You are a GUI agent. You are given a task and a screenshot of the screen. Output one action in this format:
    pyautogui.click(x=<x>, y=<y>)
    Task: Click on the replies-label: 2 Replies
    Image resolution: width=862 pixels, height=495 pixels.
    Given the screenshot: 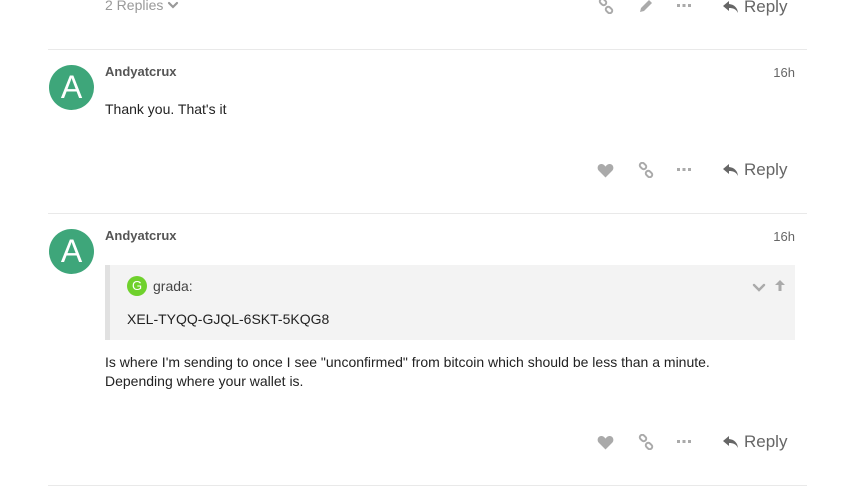 What is the action you would take?
    pyautogui.click(x=134, y=6)
    